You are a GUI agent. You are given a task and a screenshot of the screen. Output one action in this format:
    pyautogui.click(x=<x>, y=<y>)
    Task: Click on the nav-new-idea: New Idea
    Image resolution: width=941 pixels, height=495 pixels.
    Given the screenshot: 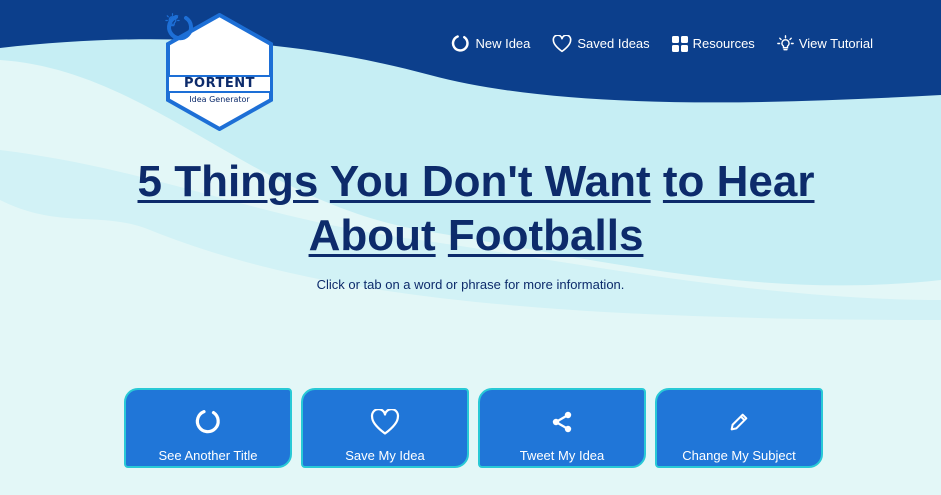 What is the action you would take?
    pyautogui.click(x=490, y=43)
    